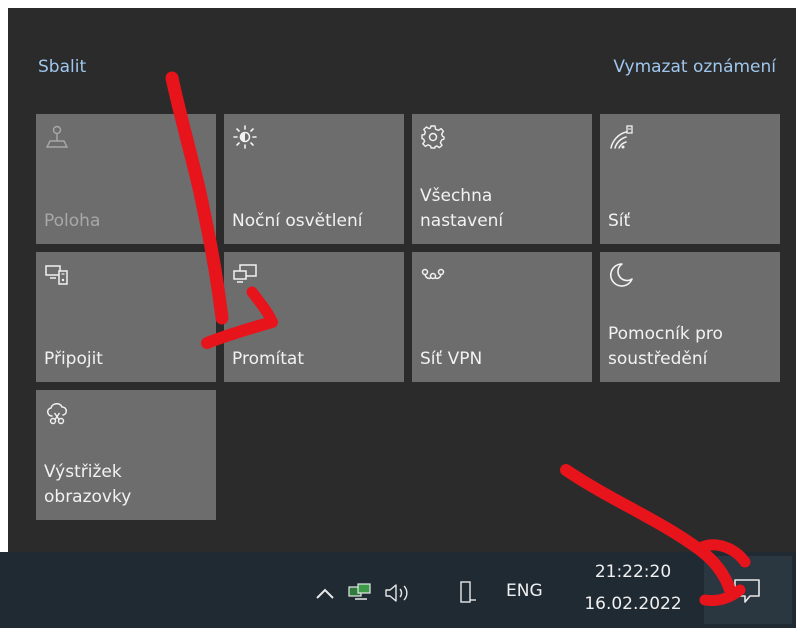 The height and width of the screenshot is (628, 804). What do you see at coordinates (399, 593) in the screenshot?
I see `volume-icon` at bounding box center [399, 593].